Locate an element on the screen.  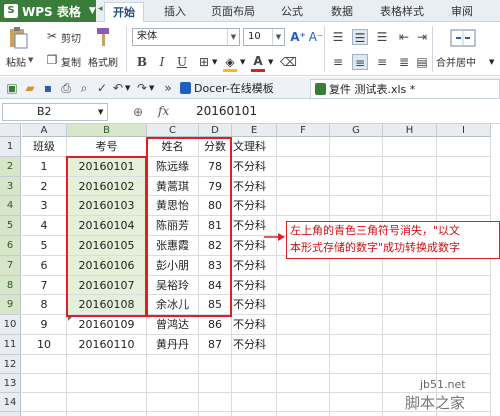
paste-button-label: 粘贴 is located at coordinates (16, 61).